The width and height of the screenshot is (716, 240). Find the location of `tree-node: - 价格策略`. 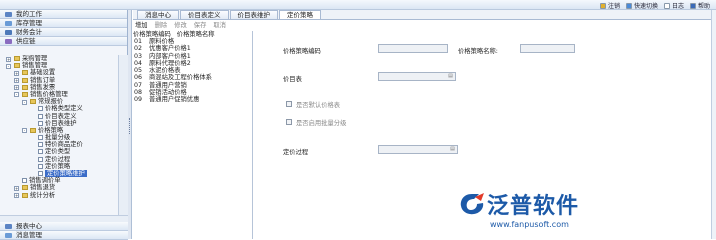

tree-node: - 价格策略 is located at coordinates (59, 130).